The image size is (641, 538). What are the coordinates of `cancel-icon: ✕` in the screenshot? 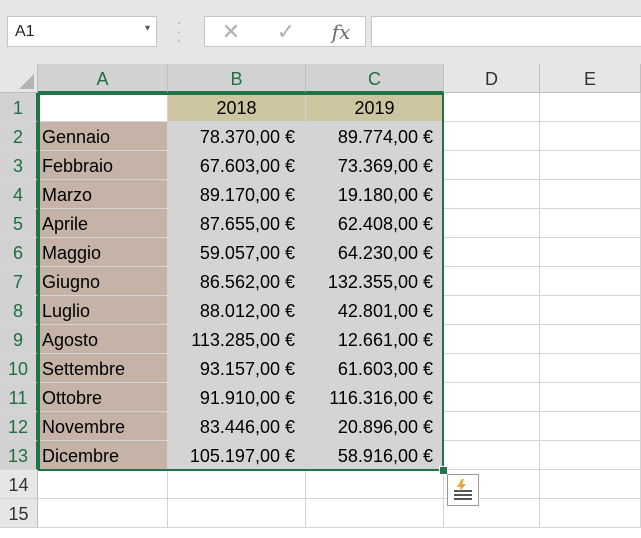 It's located at (231, 32).